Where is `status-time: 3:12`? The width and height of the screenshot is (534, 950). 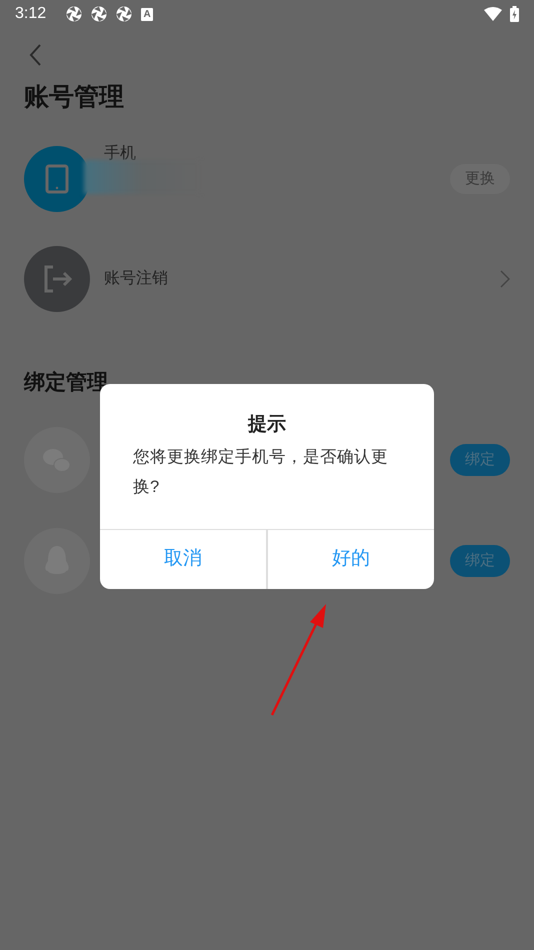 status-time: 3:12 is located at coordinates (30, 14).